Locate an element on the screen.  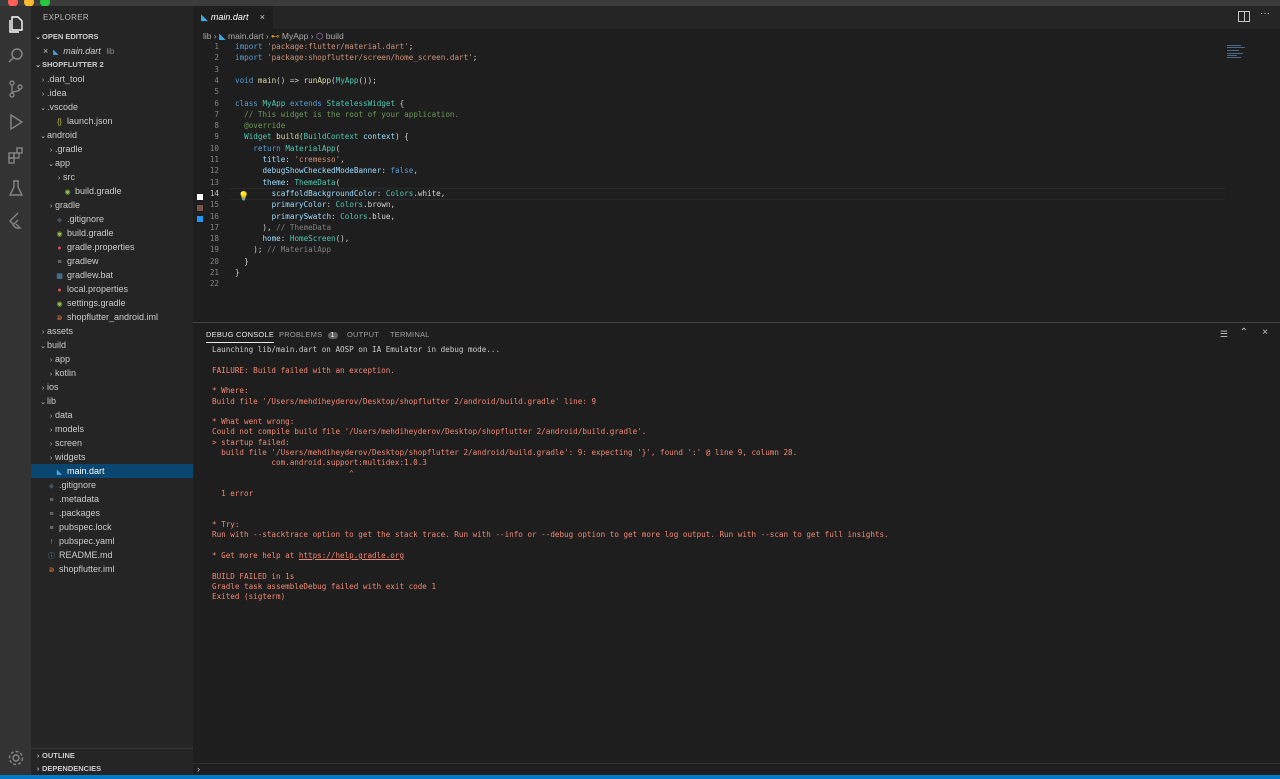
iml-icon: ⋑ is located at coordinates (51, 570).